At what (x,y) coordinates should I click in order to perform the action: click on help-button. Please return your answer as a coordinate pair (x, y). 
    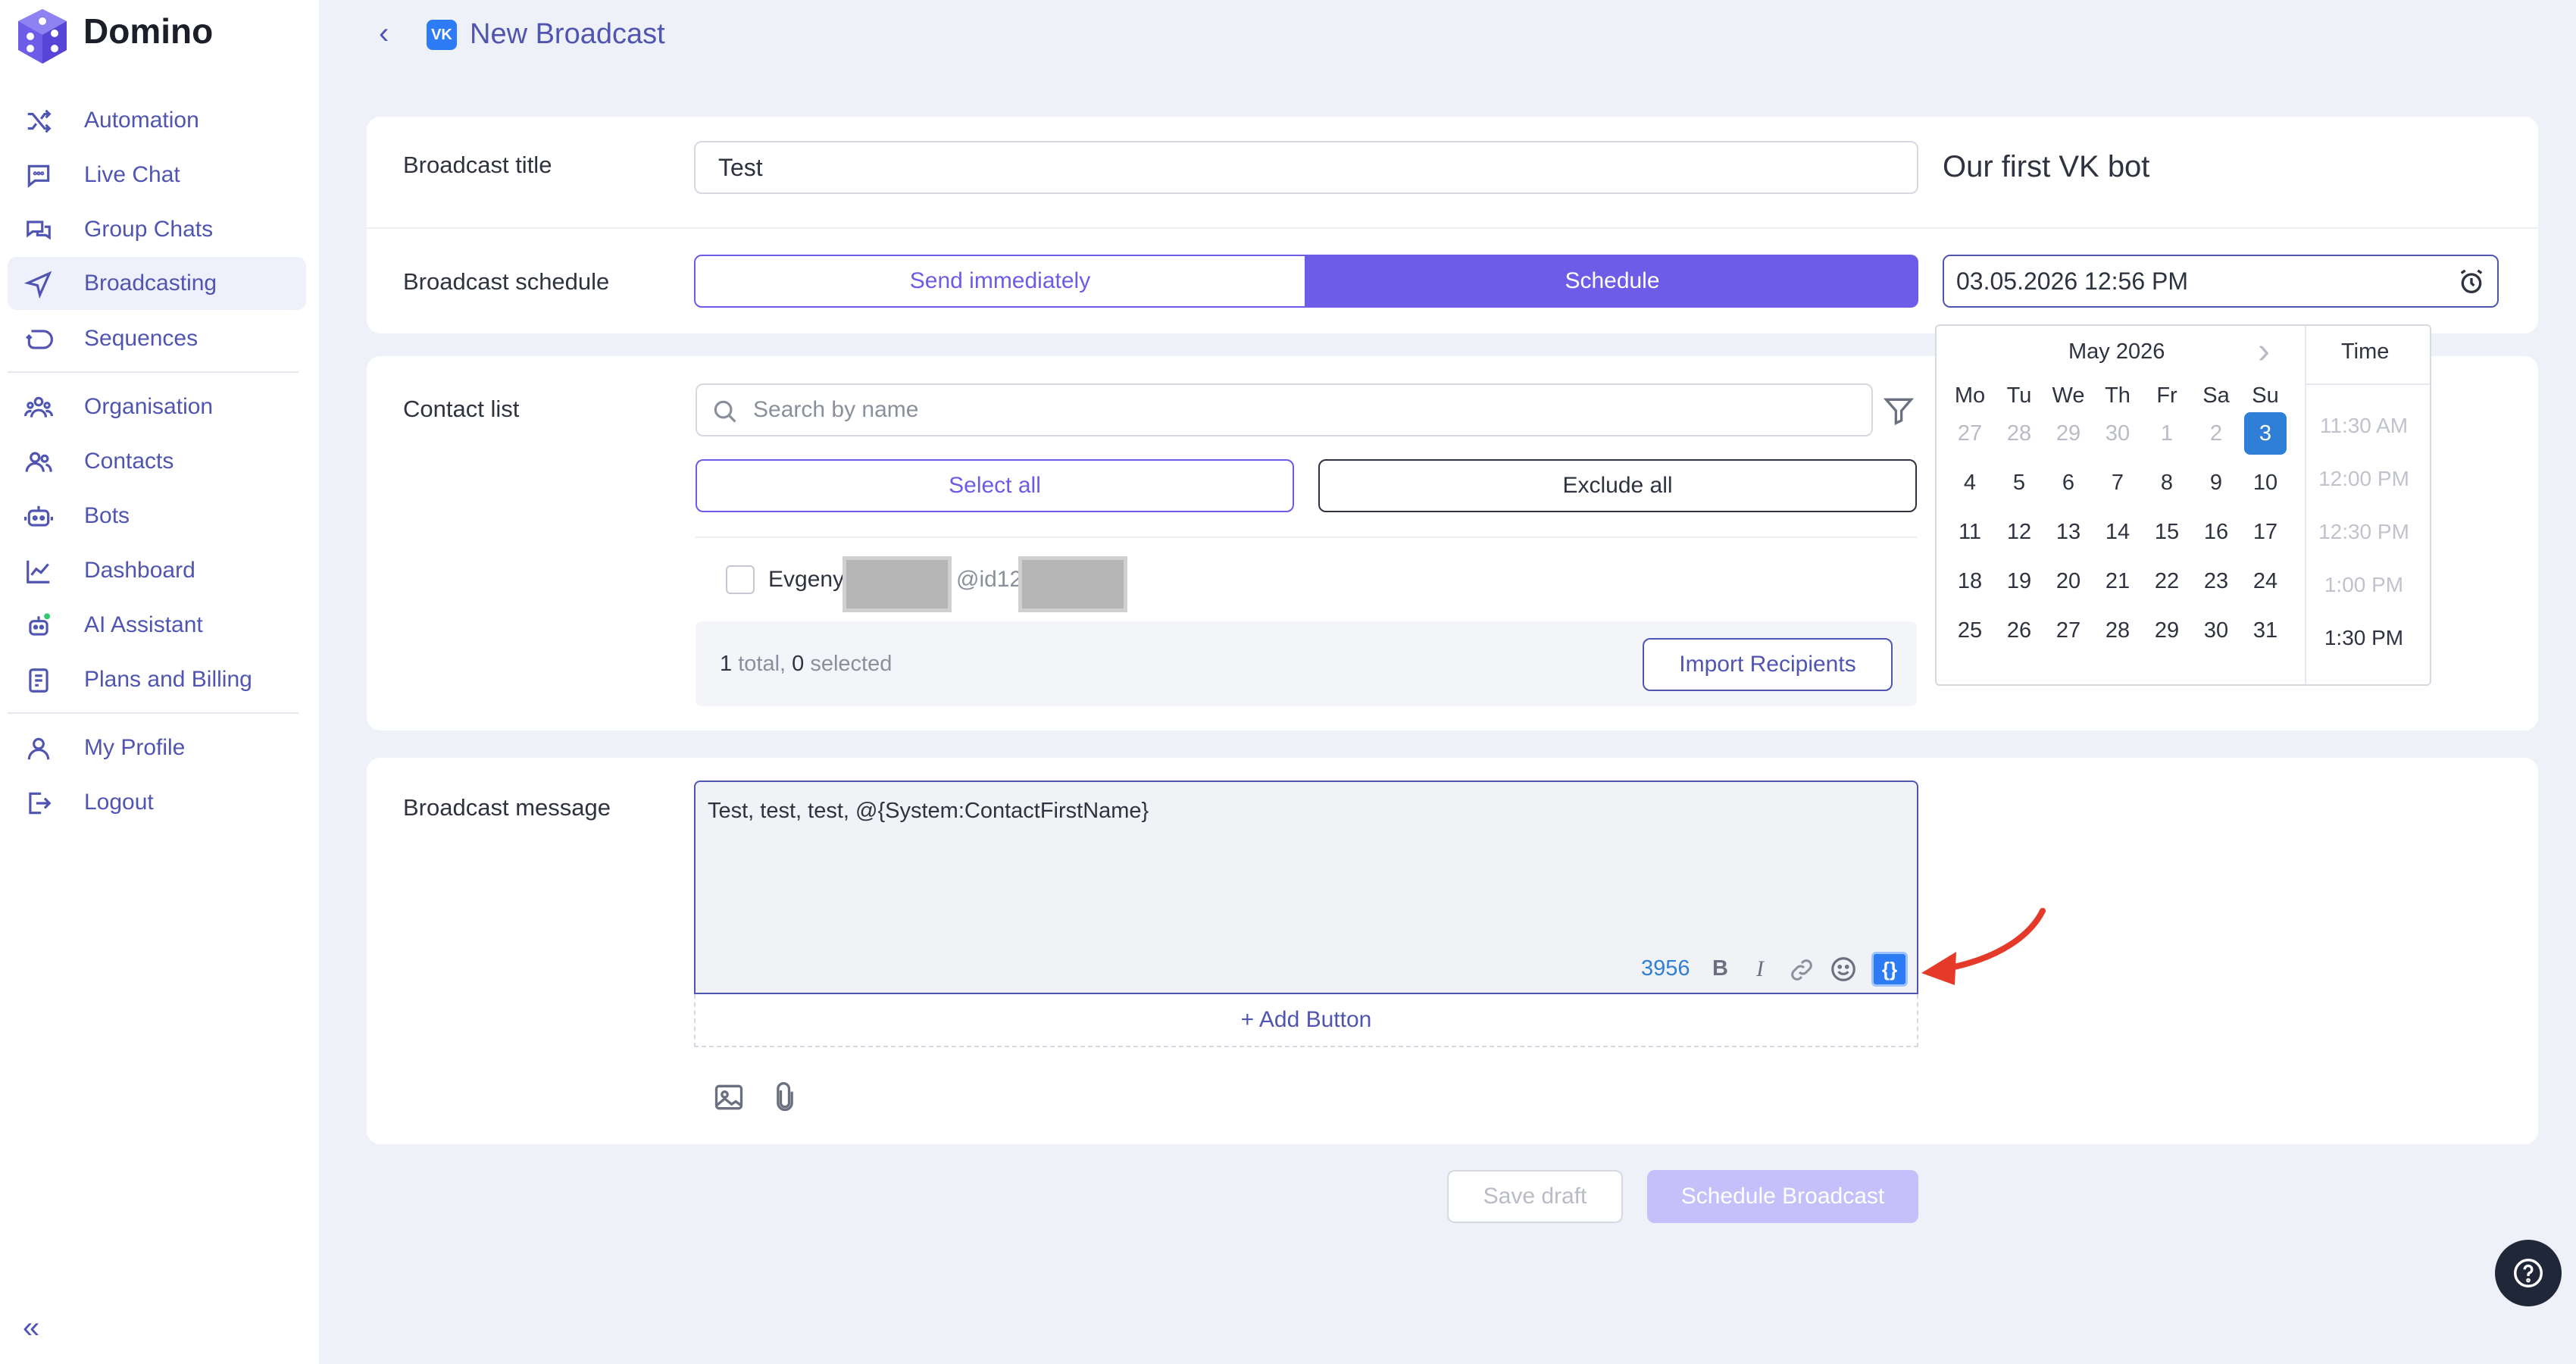
    Looking at the image, I should click on (2528, 1273).